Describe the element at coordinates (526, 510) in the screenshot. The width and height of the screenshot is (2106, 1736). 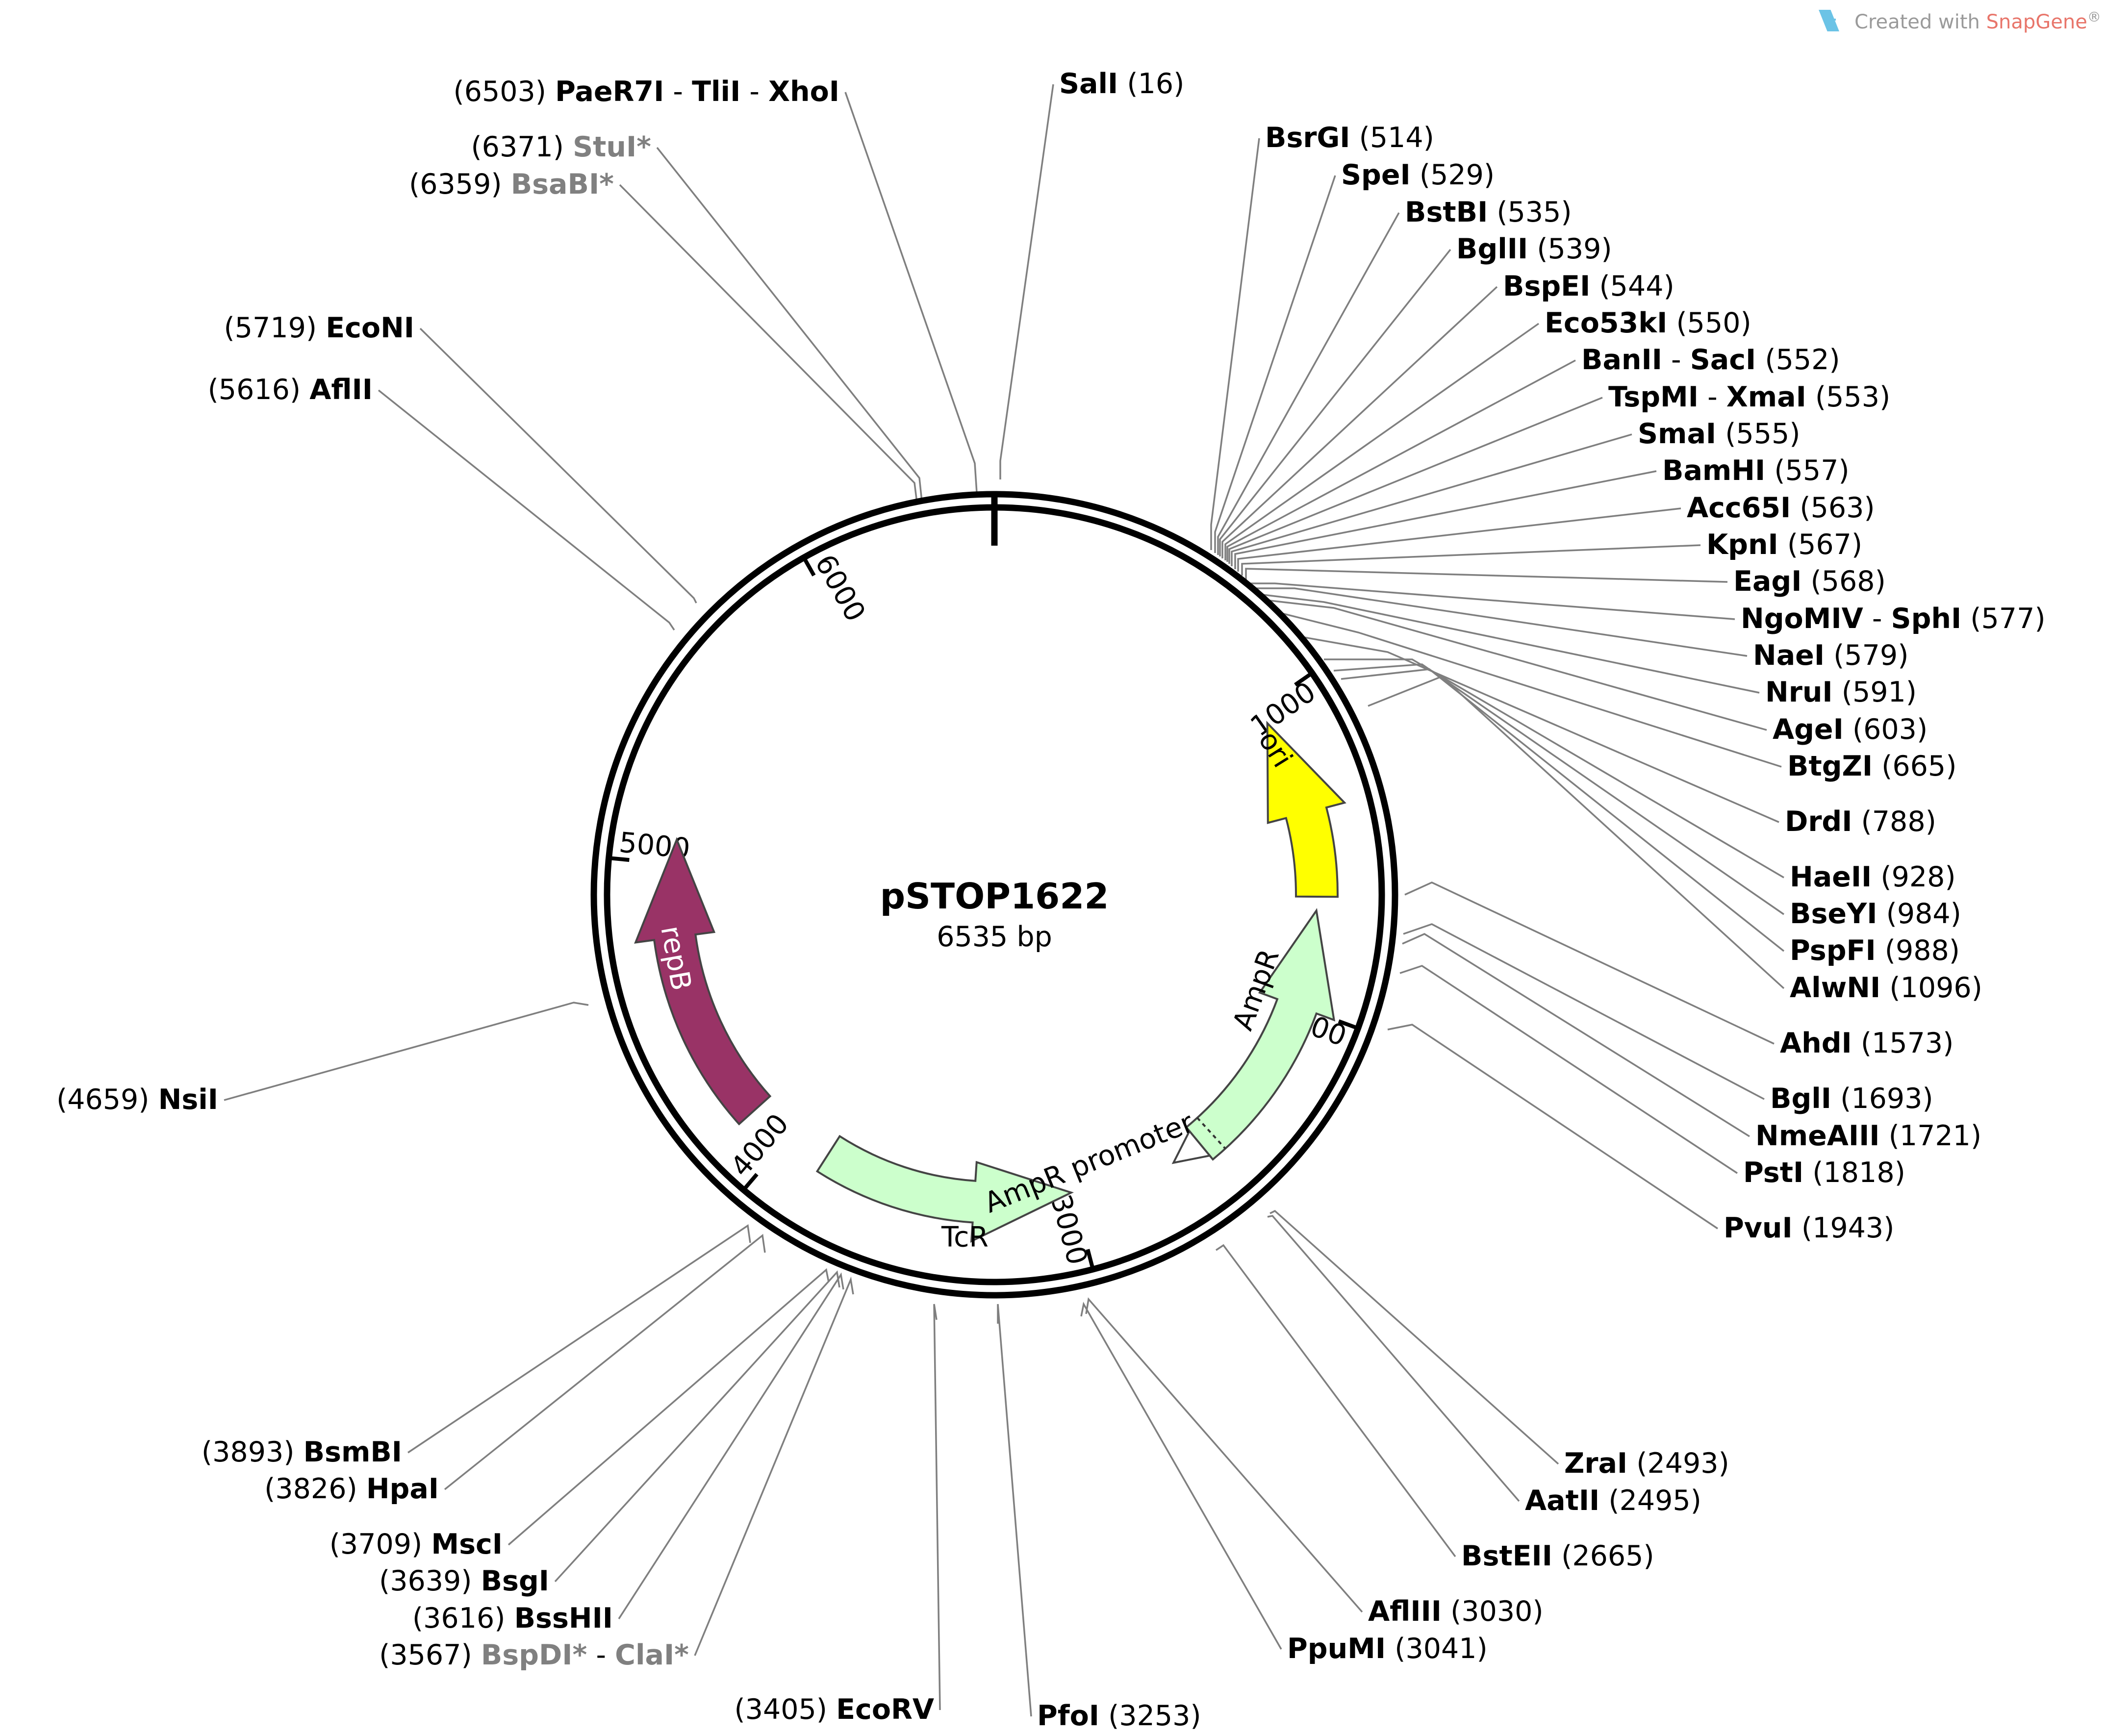
I see `site-leader-aflii` at that location.